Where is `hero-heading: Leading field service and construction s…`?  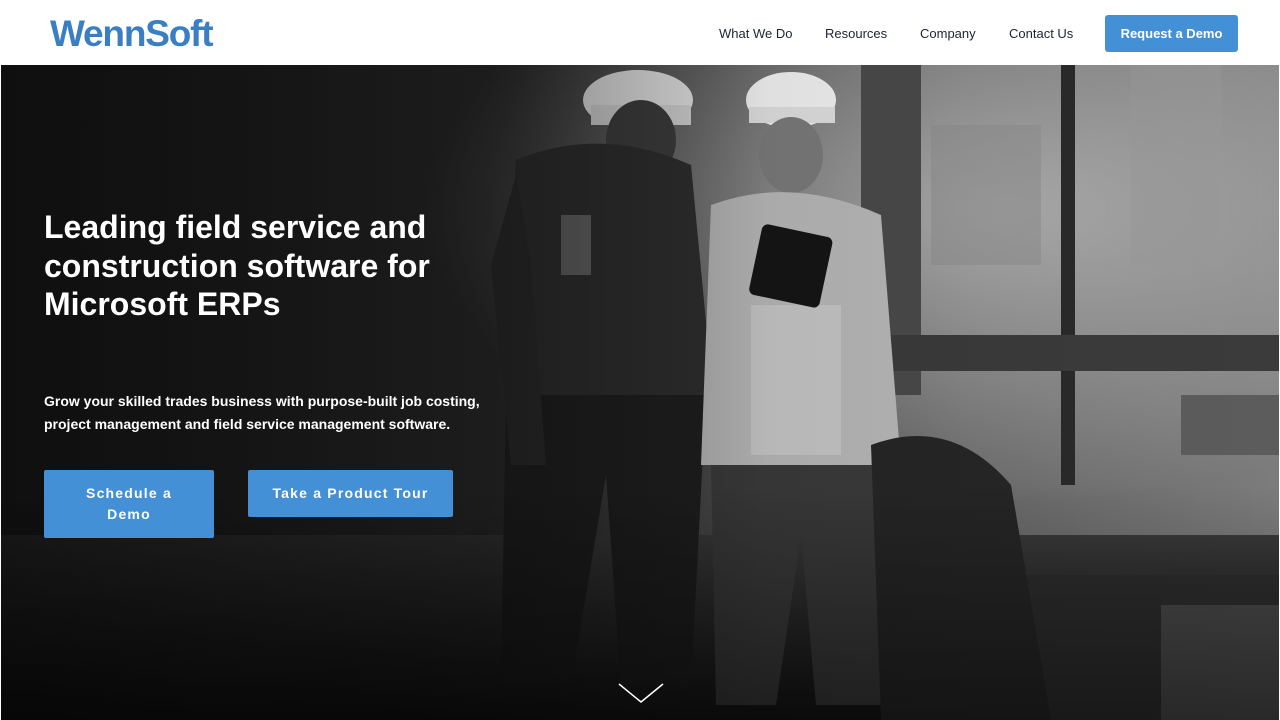 hero-heading: Leading field service and construction s… is located at coordinates (237, 265).